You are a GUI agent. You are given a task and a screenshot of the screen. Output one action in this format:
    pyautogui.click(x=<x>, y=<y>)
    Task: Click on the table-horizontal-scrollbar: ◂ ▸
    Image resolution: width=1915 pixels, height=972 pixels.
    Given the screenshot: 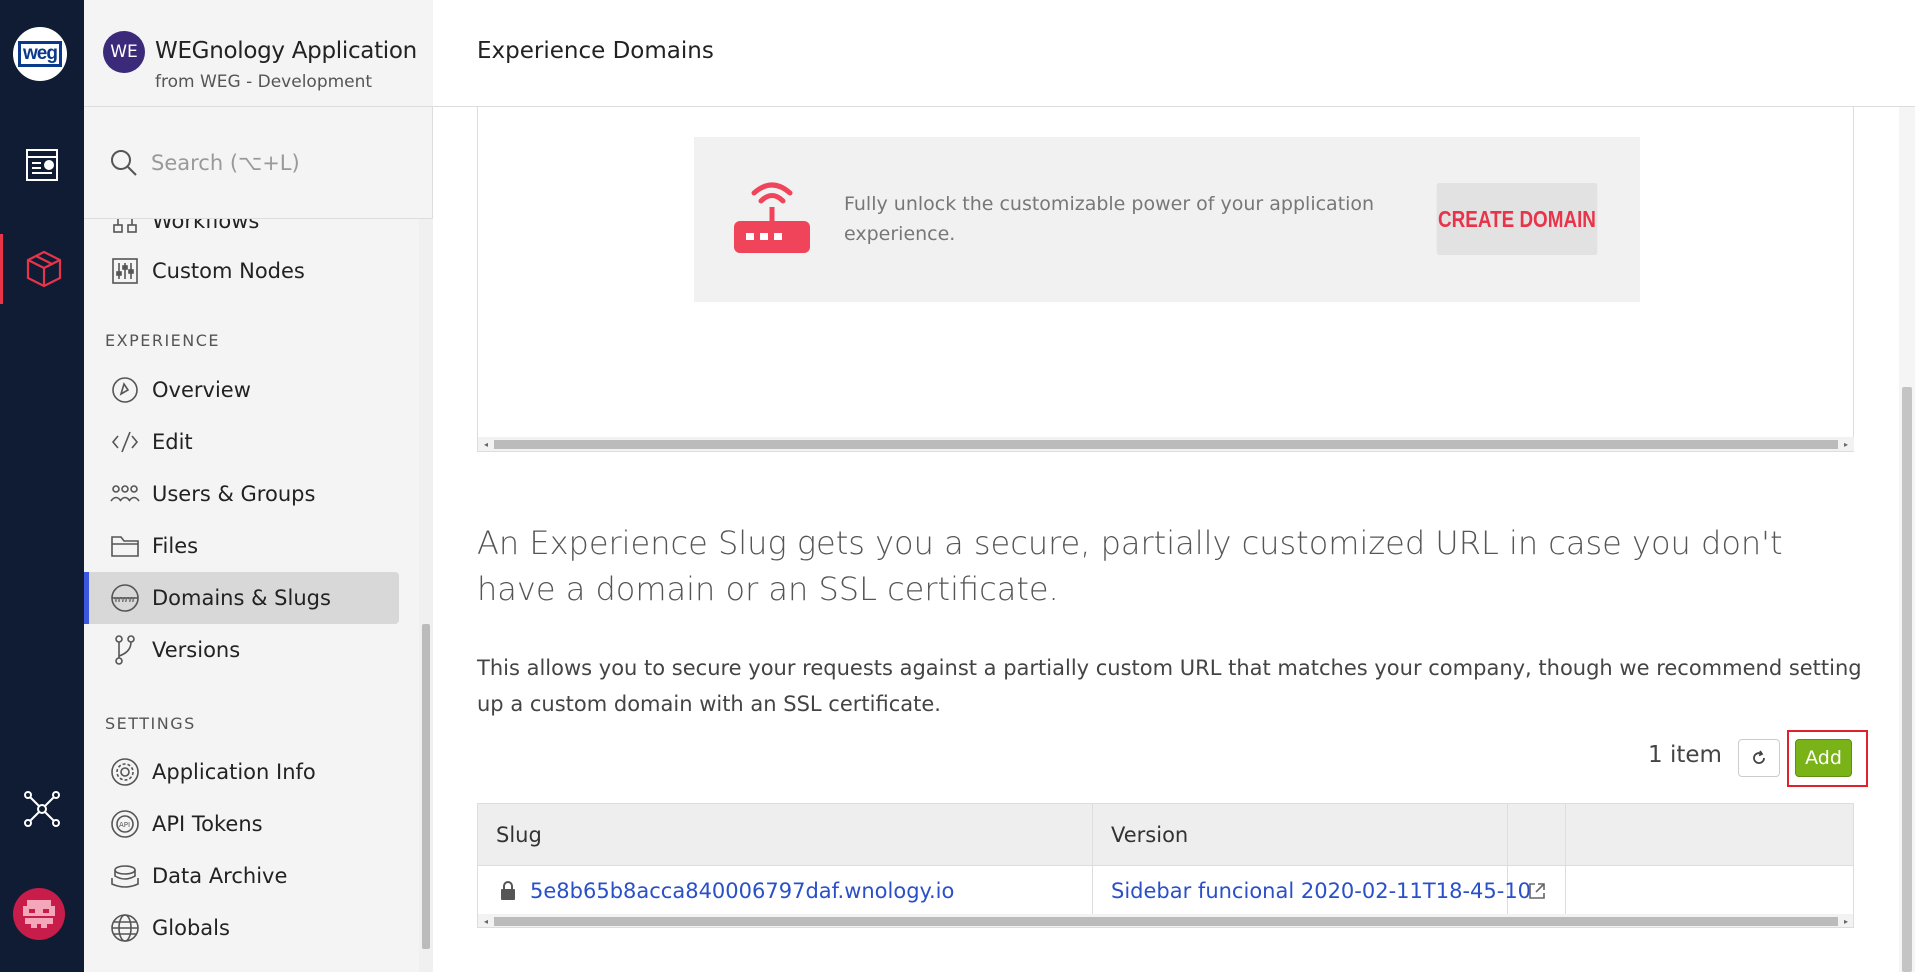 What is the action you would take?
    pyautogui.click(x=1165, y=920)
    